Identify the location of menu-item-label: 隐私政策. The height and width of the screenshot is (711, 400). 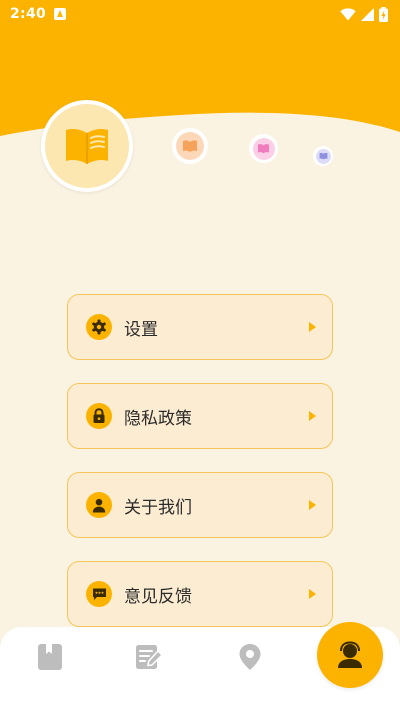
(158, 418).